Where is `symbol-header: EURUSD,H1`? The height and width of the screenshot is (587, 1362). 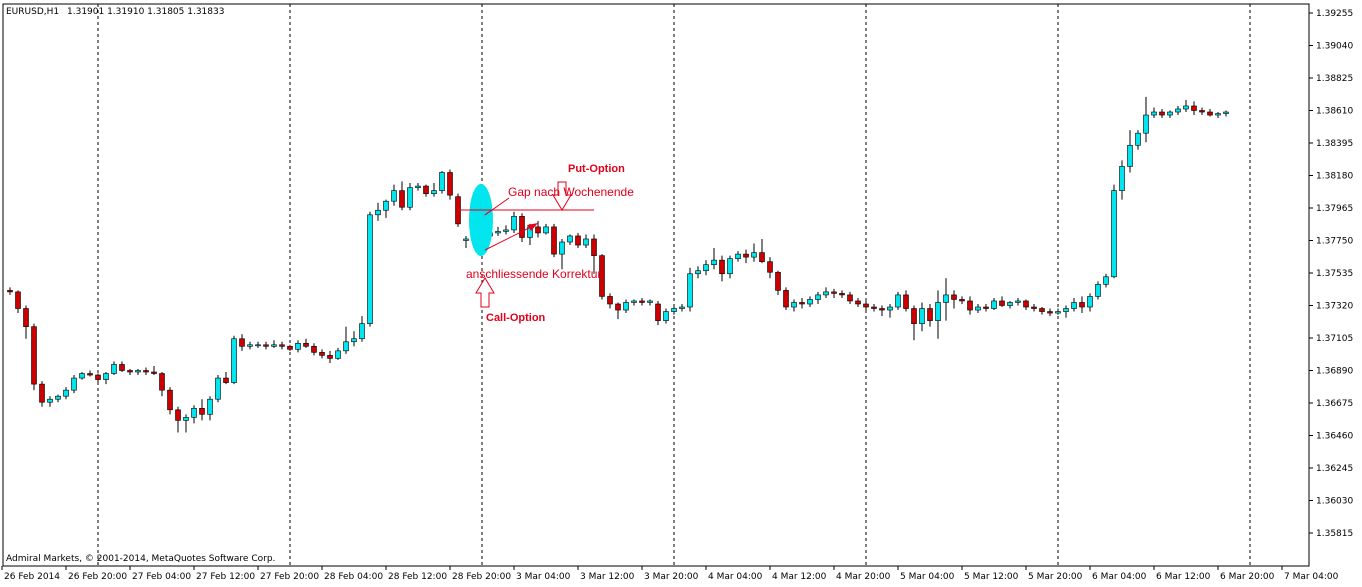 symbol-header: EURUSD,H1 is located at coordinates (32, 12).